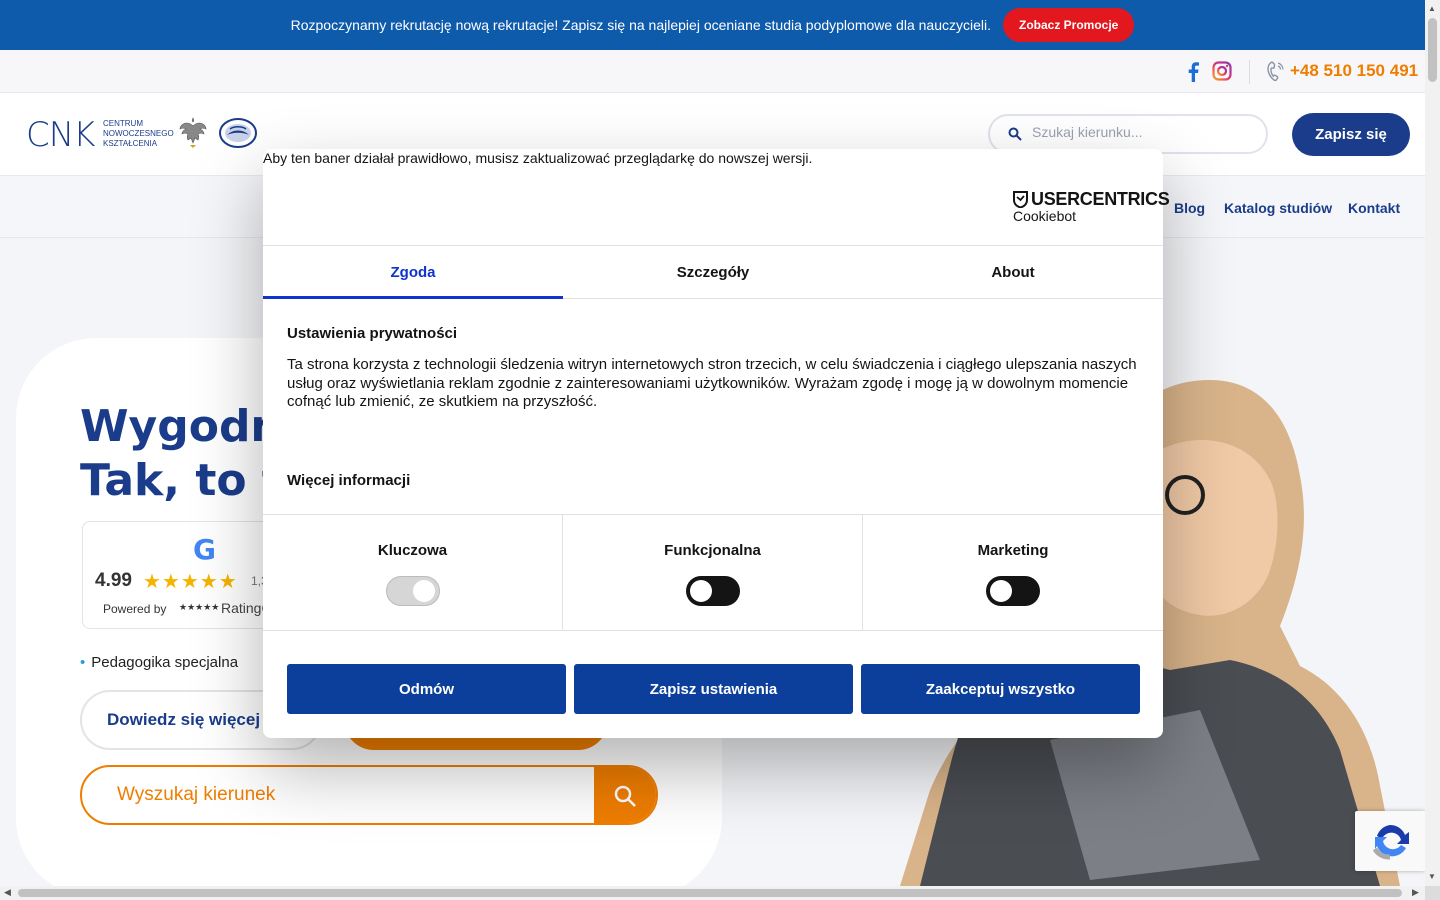 The width and height of the screenshot is (1440, 900). What do you see at coordinates (413, 572) in the screenshot?
I see `consent-category-necessary: Kluczowa` at bounding box center [413, 572].